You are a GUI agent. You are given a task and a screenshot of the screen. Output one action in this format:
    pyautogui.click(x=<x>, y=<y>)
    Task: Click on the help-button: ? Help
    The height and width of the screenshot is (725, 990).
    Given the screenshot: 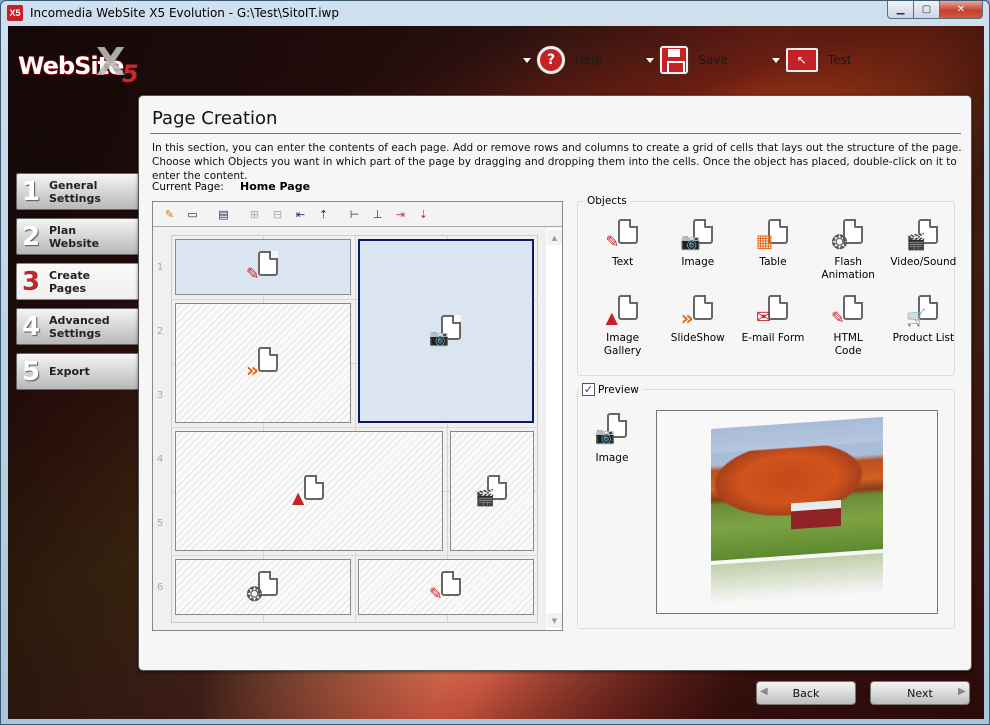 What is the action you would take?
    pyautogui.click(x=562, y=60)
    